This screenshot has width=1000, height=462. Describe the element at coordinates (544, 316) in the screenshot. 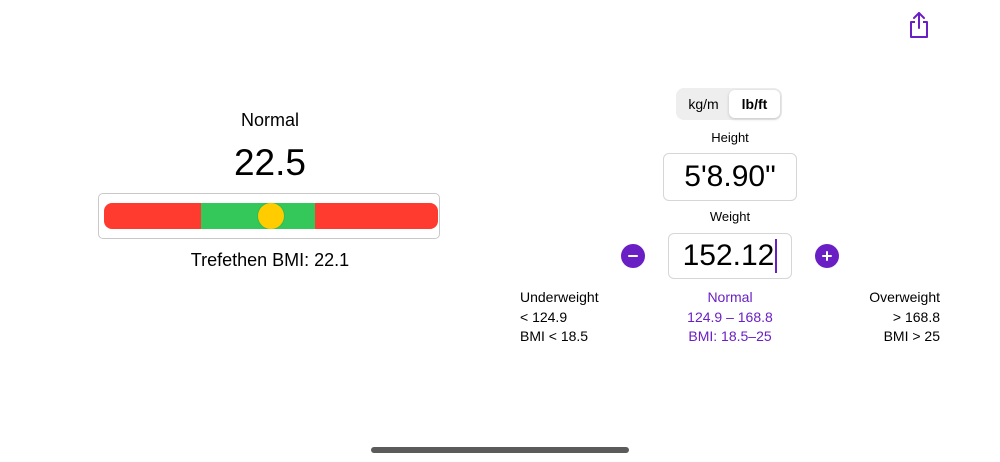

I see `underweight-weight: < 124.9` at that location.